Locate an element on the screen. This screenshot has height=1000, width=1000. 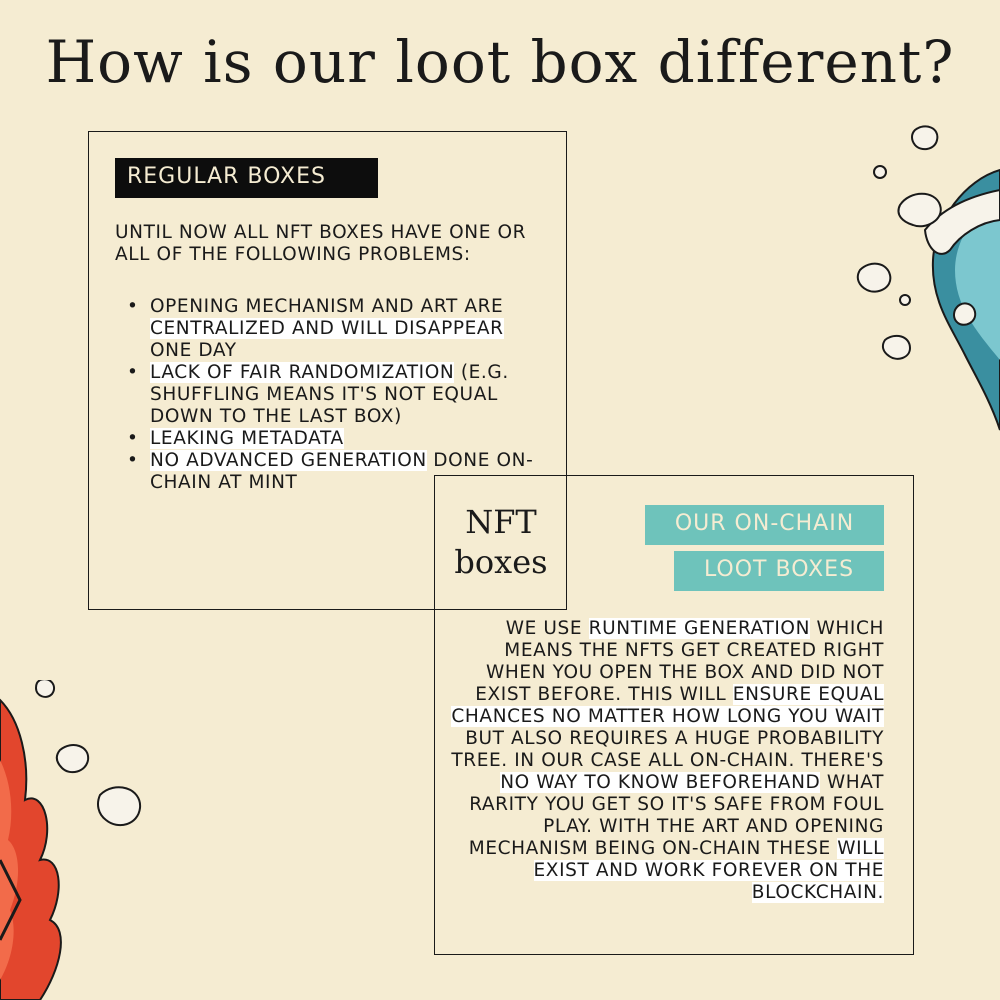
flame-illustration is located at coordinates (71, 840).